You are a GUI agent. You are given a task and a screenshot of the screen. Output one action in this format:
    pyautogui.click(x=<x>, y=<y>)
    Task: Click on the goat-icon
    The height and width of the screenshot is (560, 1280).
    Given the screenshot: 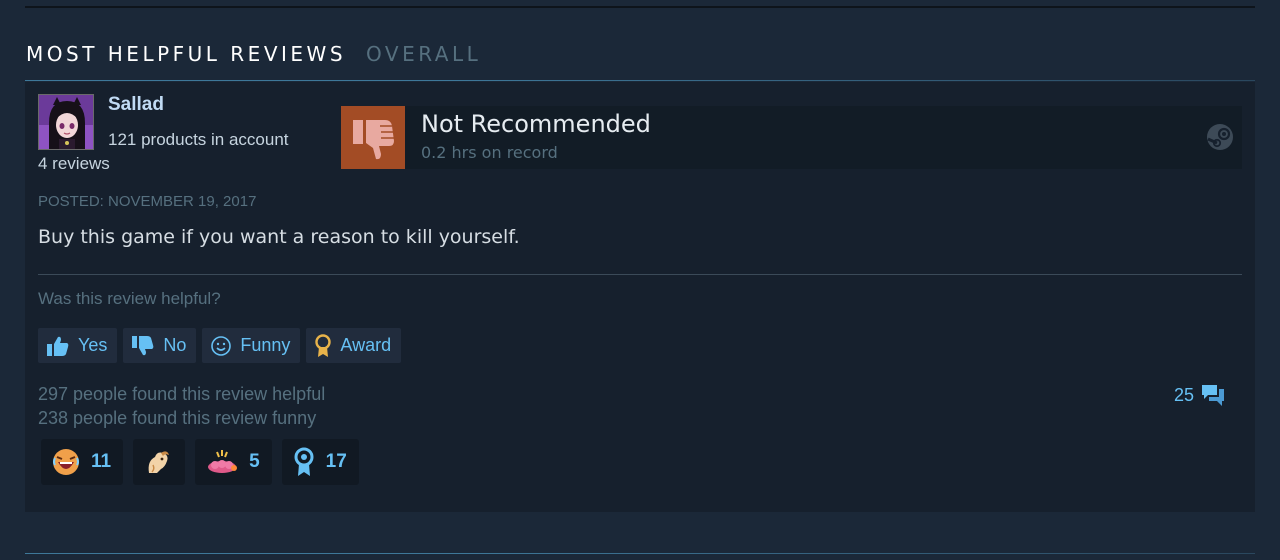 What is the action you would take?
    pyautogui.click(x=159, y=462)
    